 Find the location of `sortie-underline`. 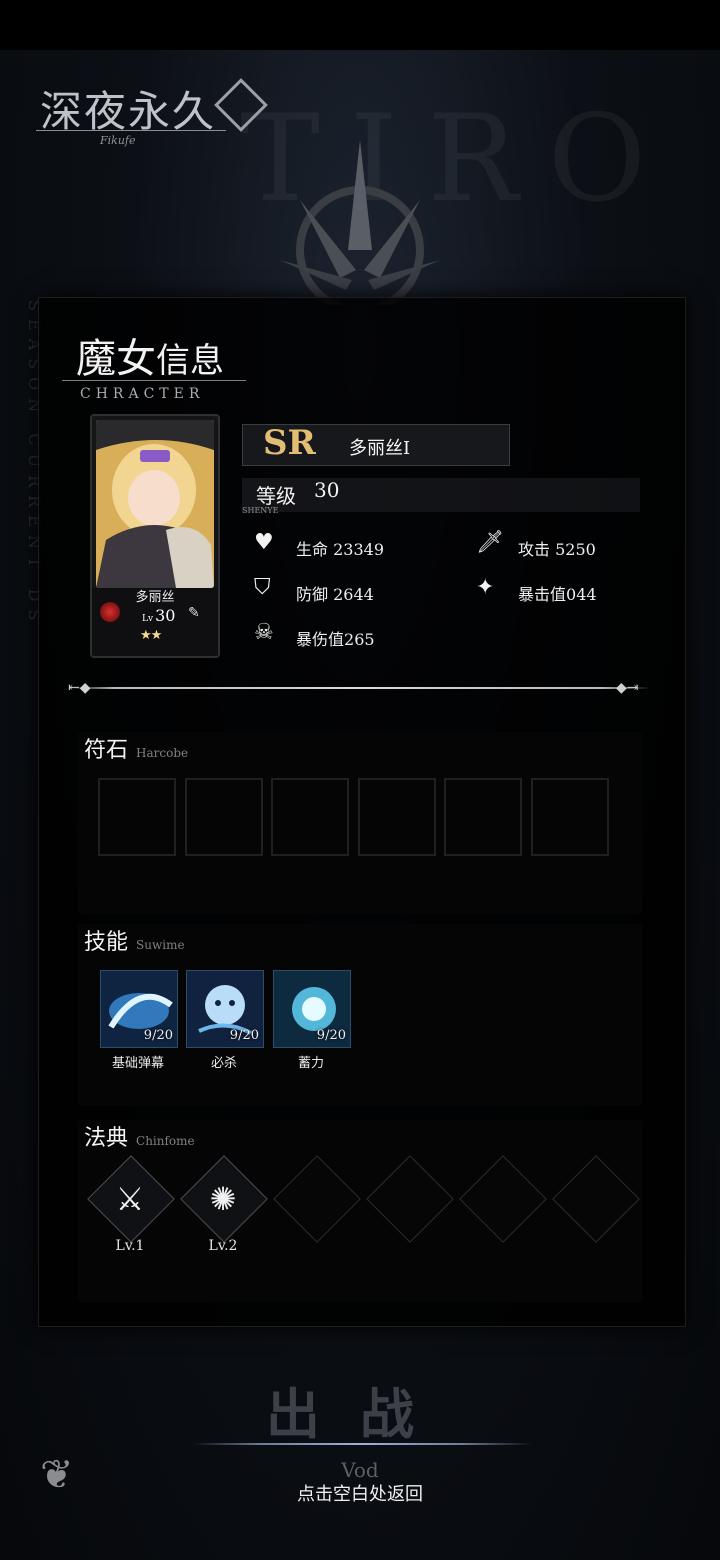

sortie-underline is located at coordinates (362, 1444).